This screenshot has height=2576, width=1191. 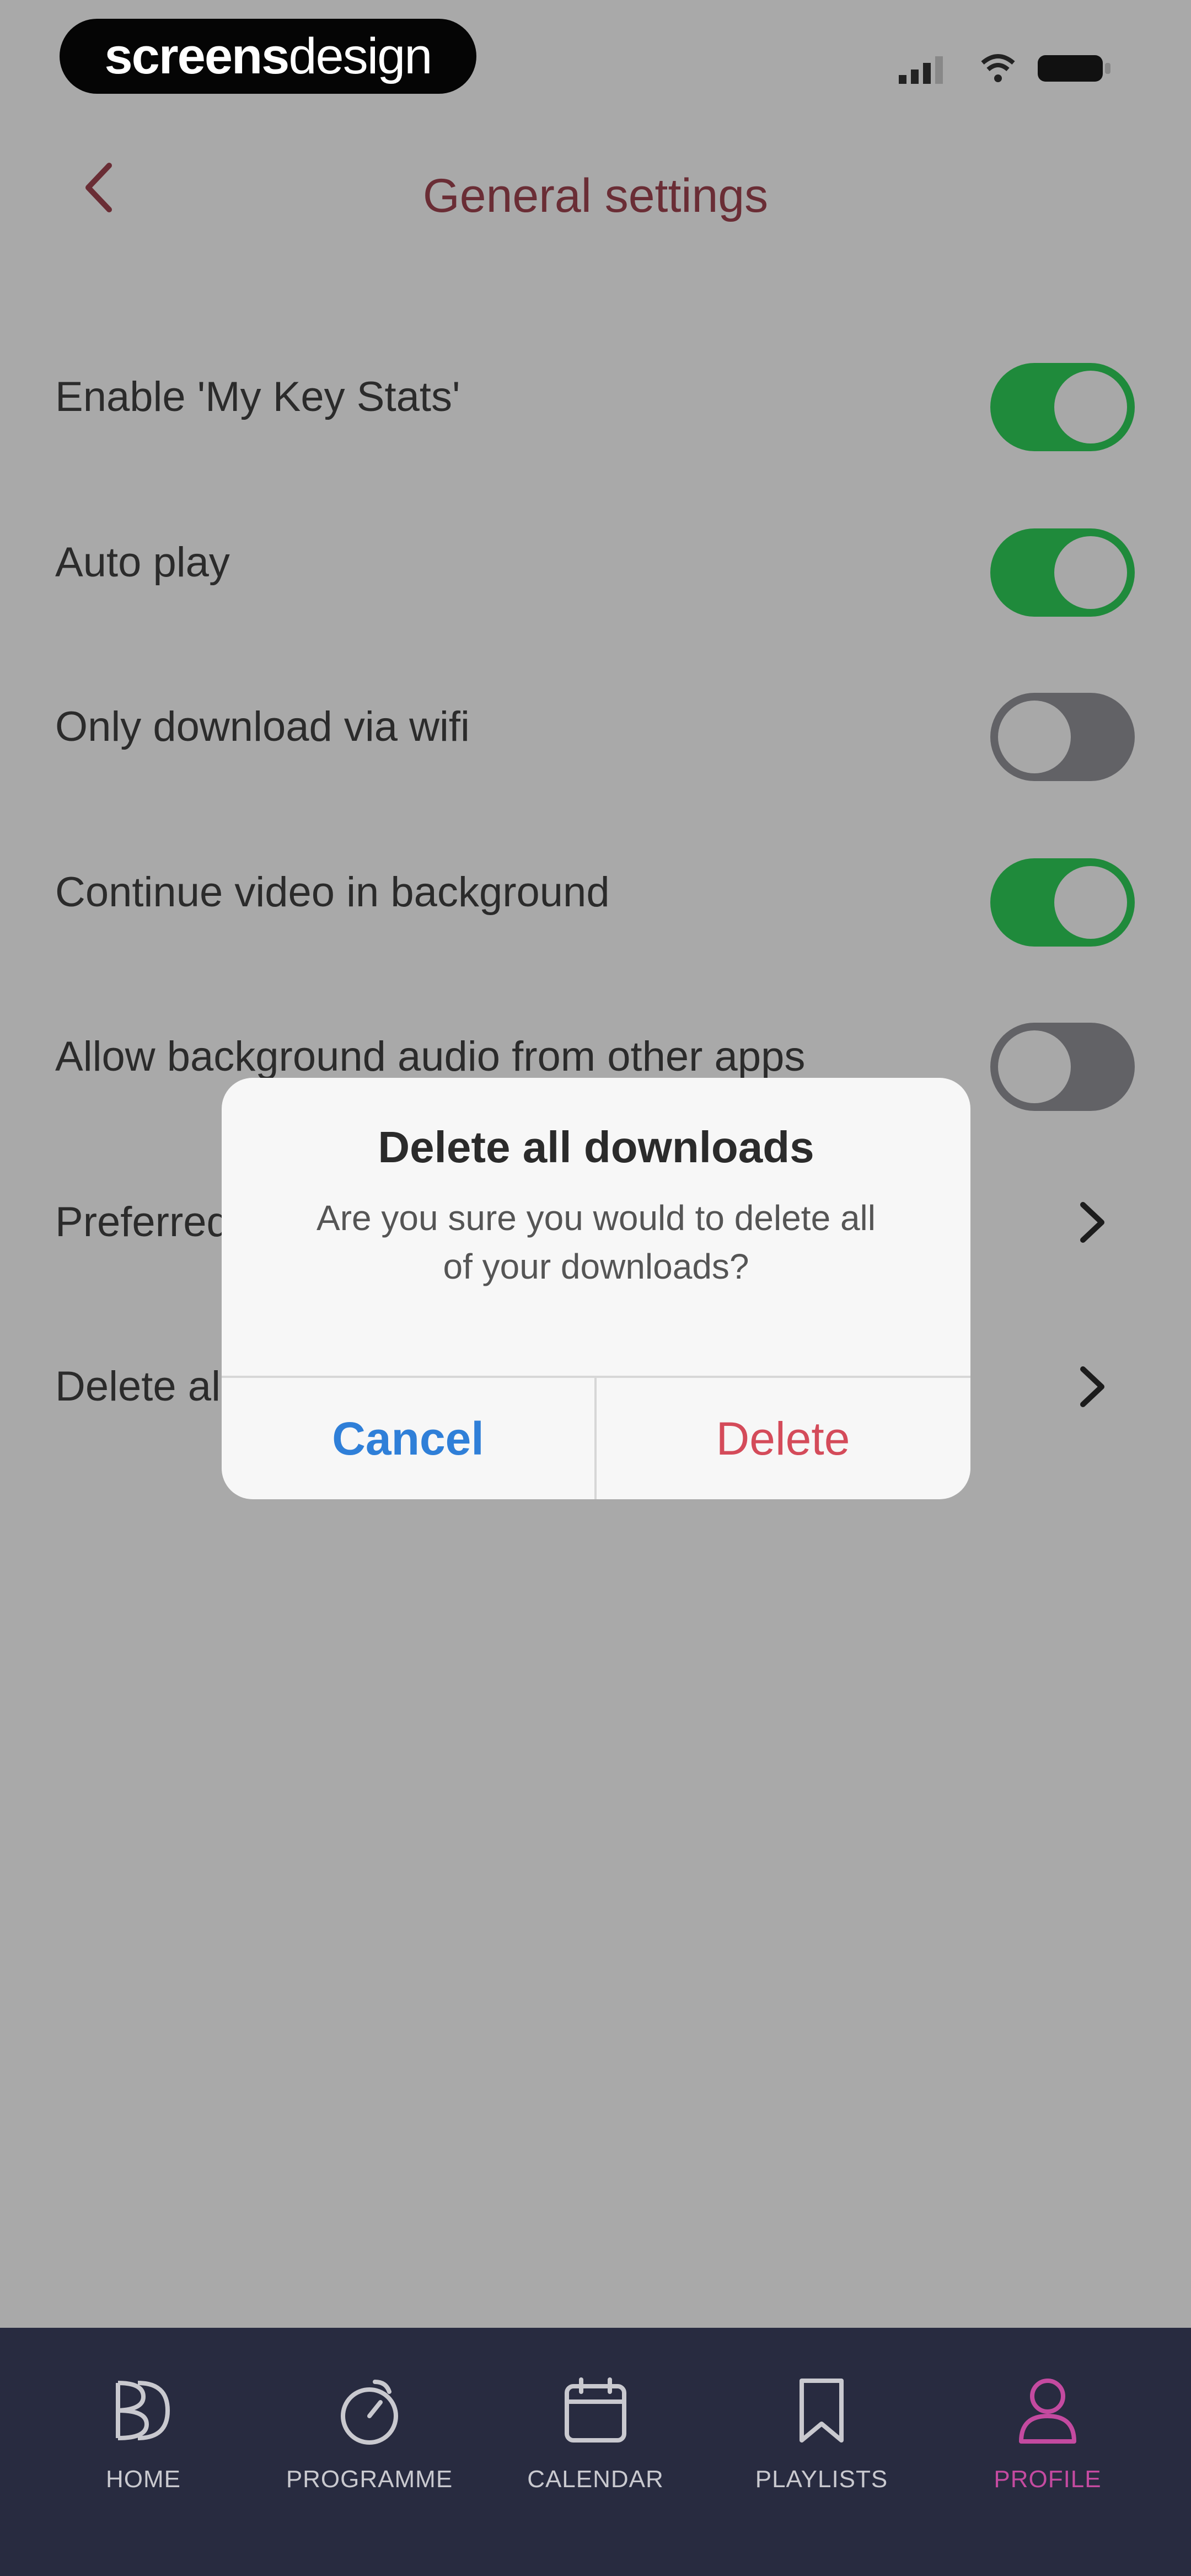 I want to click on tab-label: PROGRAMME, so click(x=369, y=2479).